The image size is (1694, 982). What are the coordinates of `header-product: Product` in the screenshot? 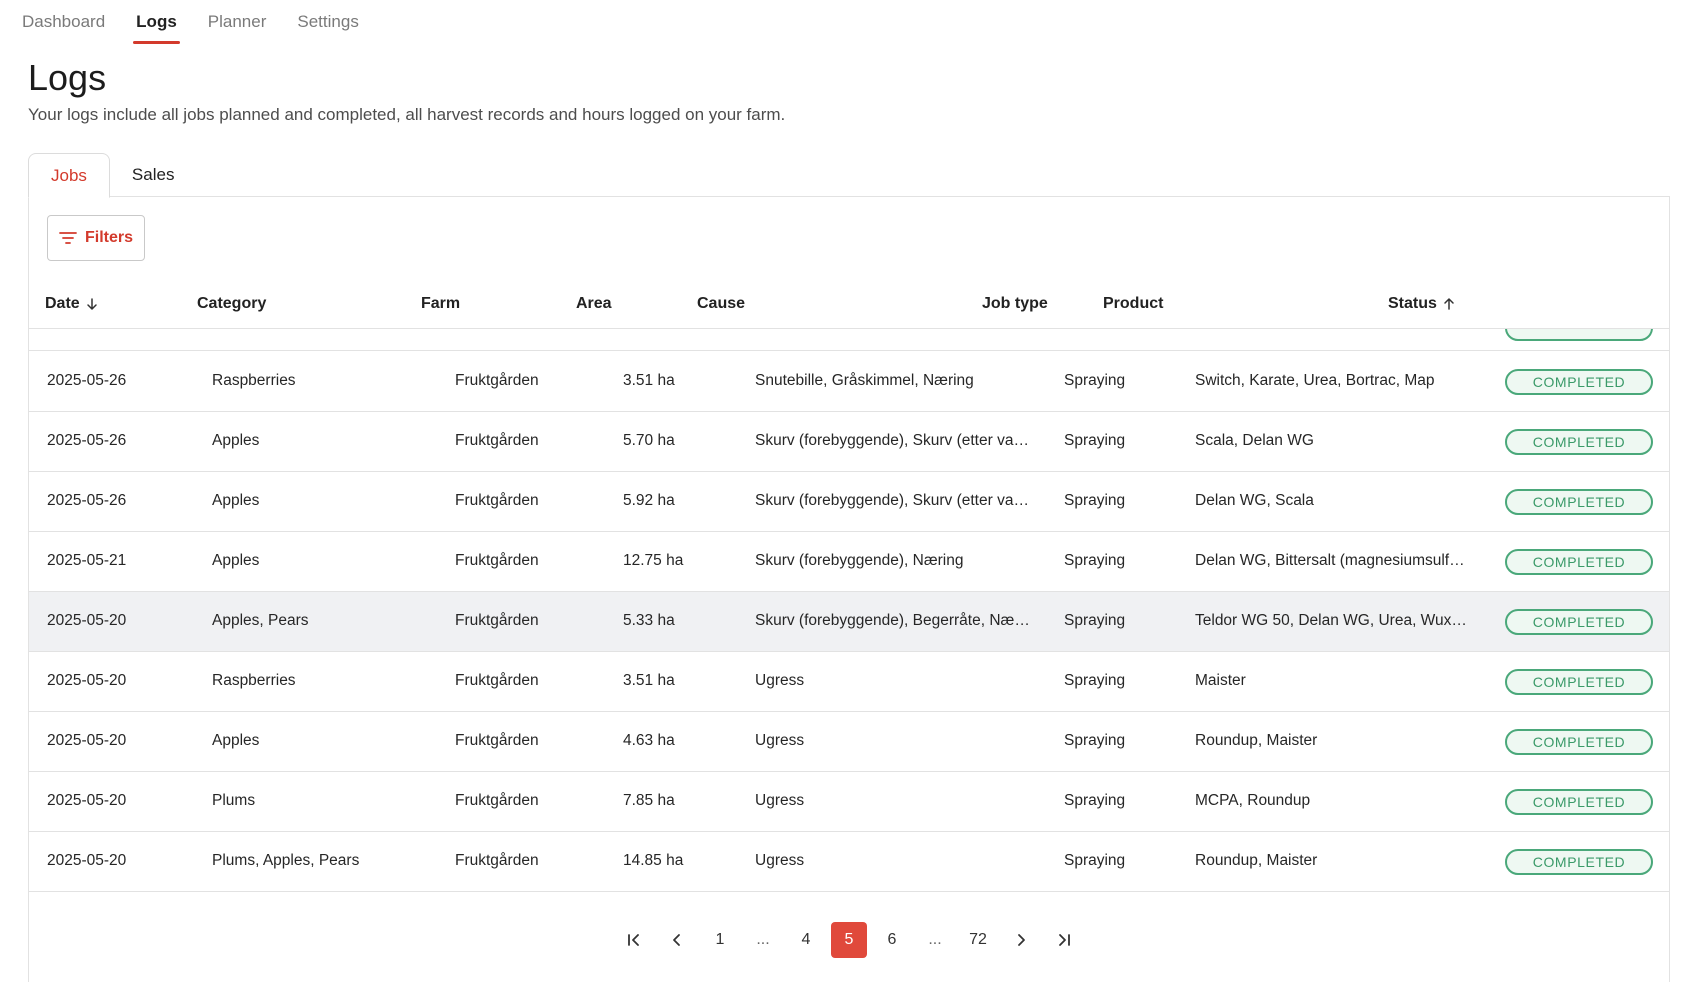 It's located at (1133, 304).